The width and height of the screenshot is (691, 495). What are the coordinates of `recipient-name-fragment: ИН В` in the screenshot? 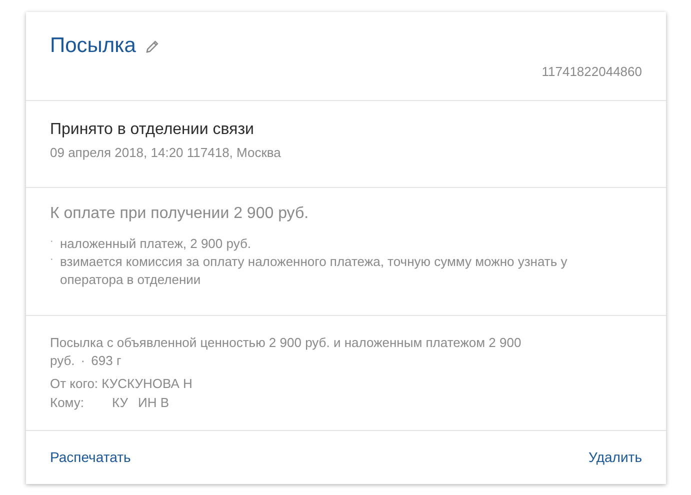 It's located at (153, 403).